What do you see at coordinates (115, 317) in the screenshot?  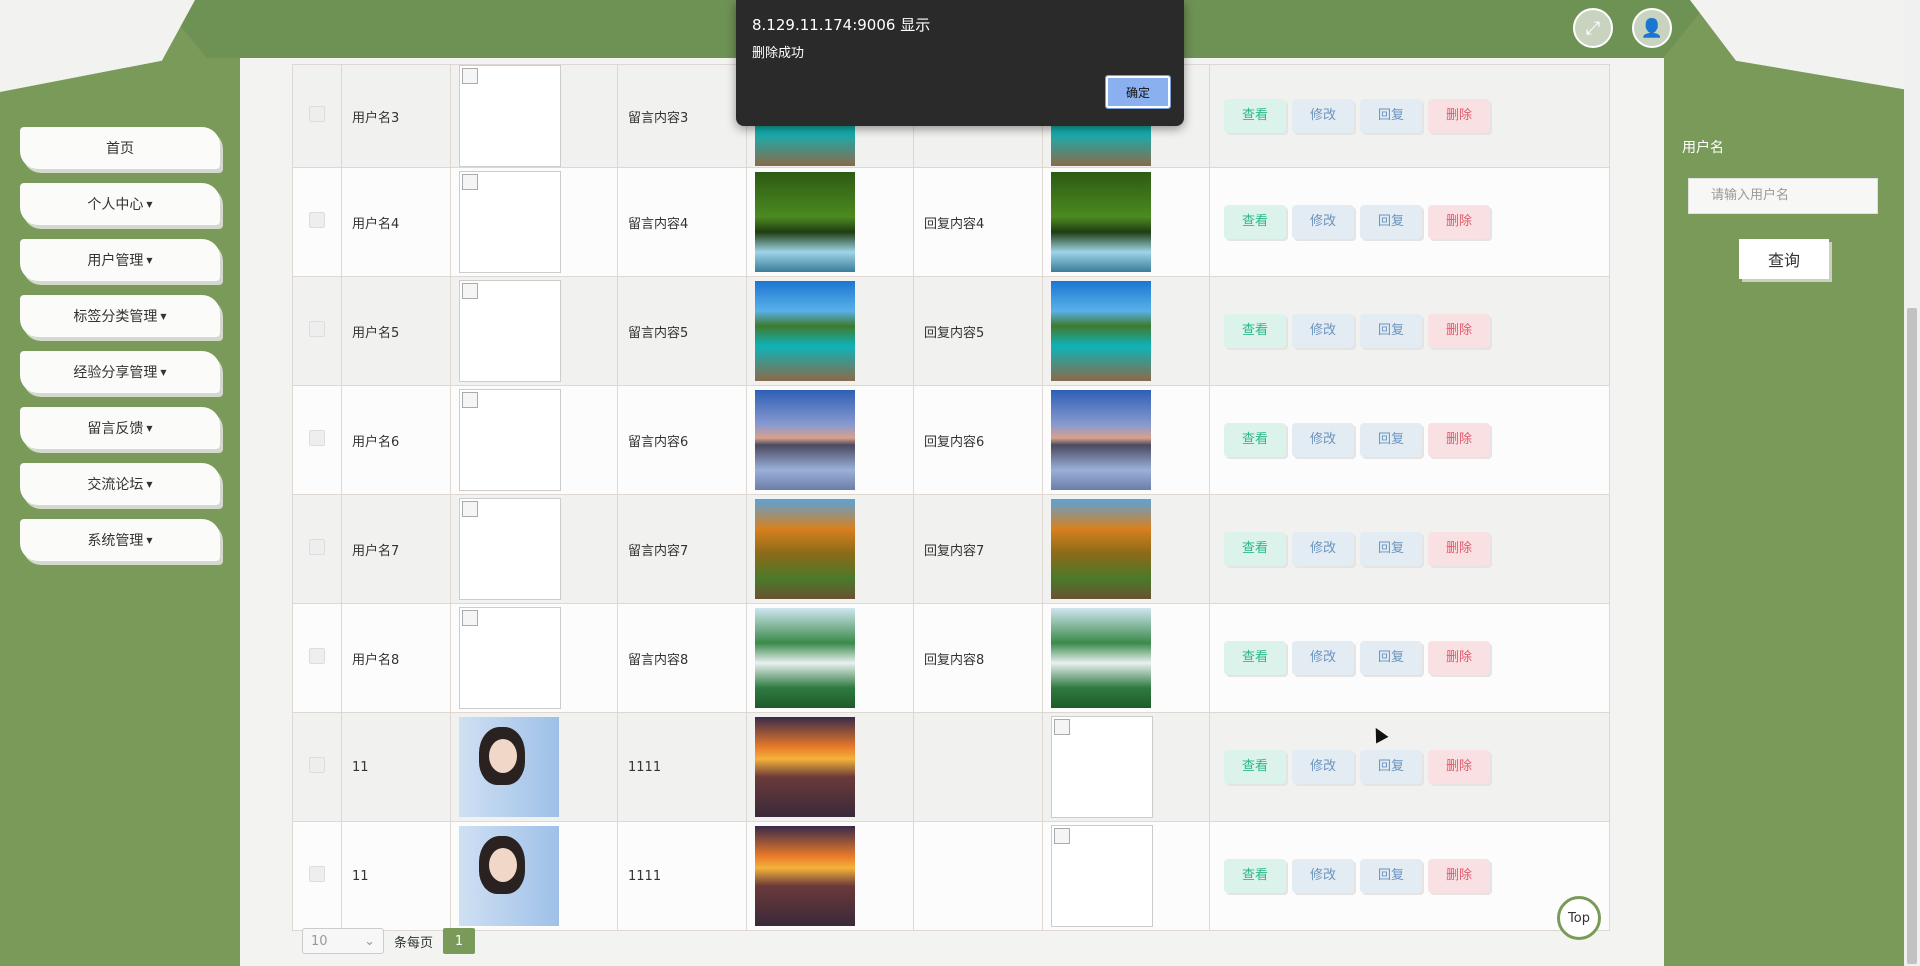 I see `sidebar-item-label: 标签分类管理` at bounding box center [115, 317].